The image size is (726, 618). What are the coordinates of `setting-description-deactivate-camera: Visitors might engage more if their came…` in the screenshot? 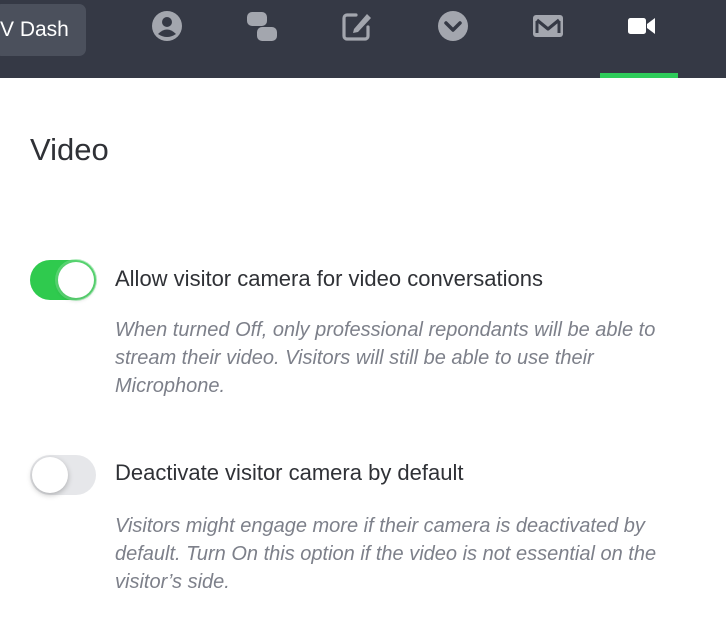 It's located at (386, 554).